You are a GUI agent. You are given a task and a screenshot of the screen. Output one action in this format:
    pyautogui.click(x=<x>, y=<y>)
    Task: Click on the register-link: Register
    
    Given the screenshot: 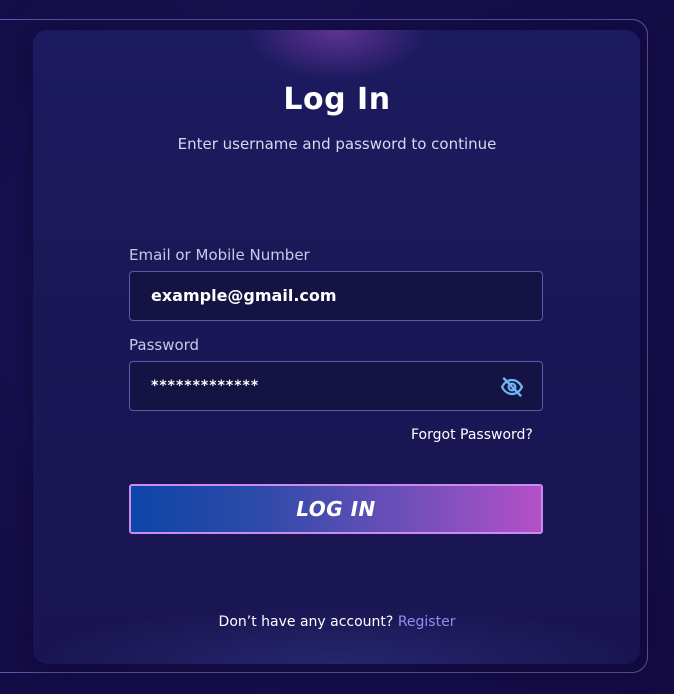 What is the action you would take?
    pyautogui.click(x=427, y=622)
    